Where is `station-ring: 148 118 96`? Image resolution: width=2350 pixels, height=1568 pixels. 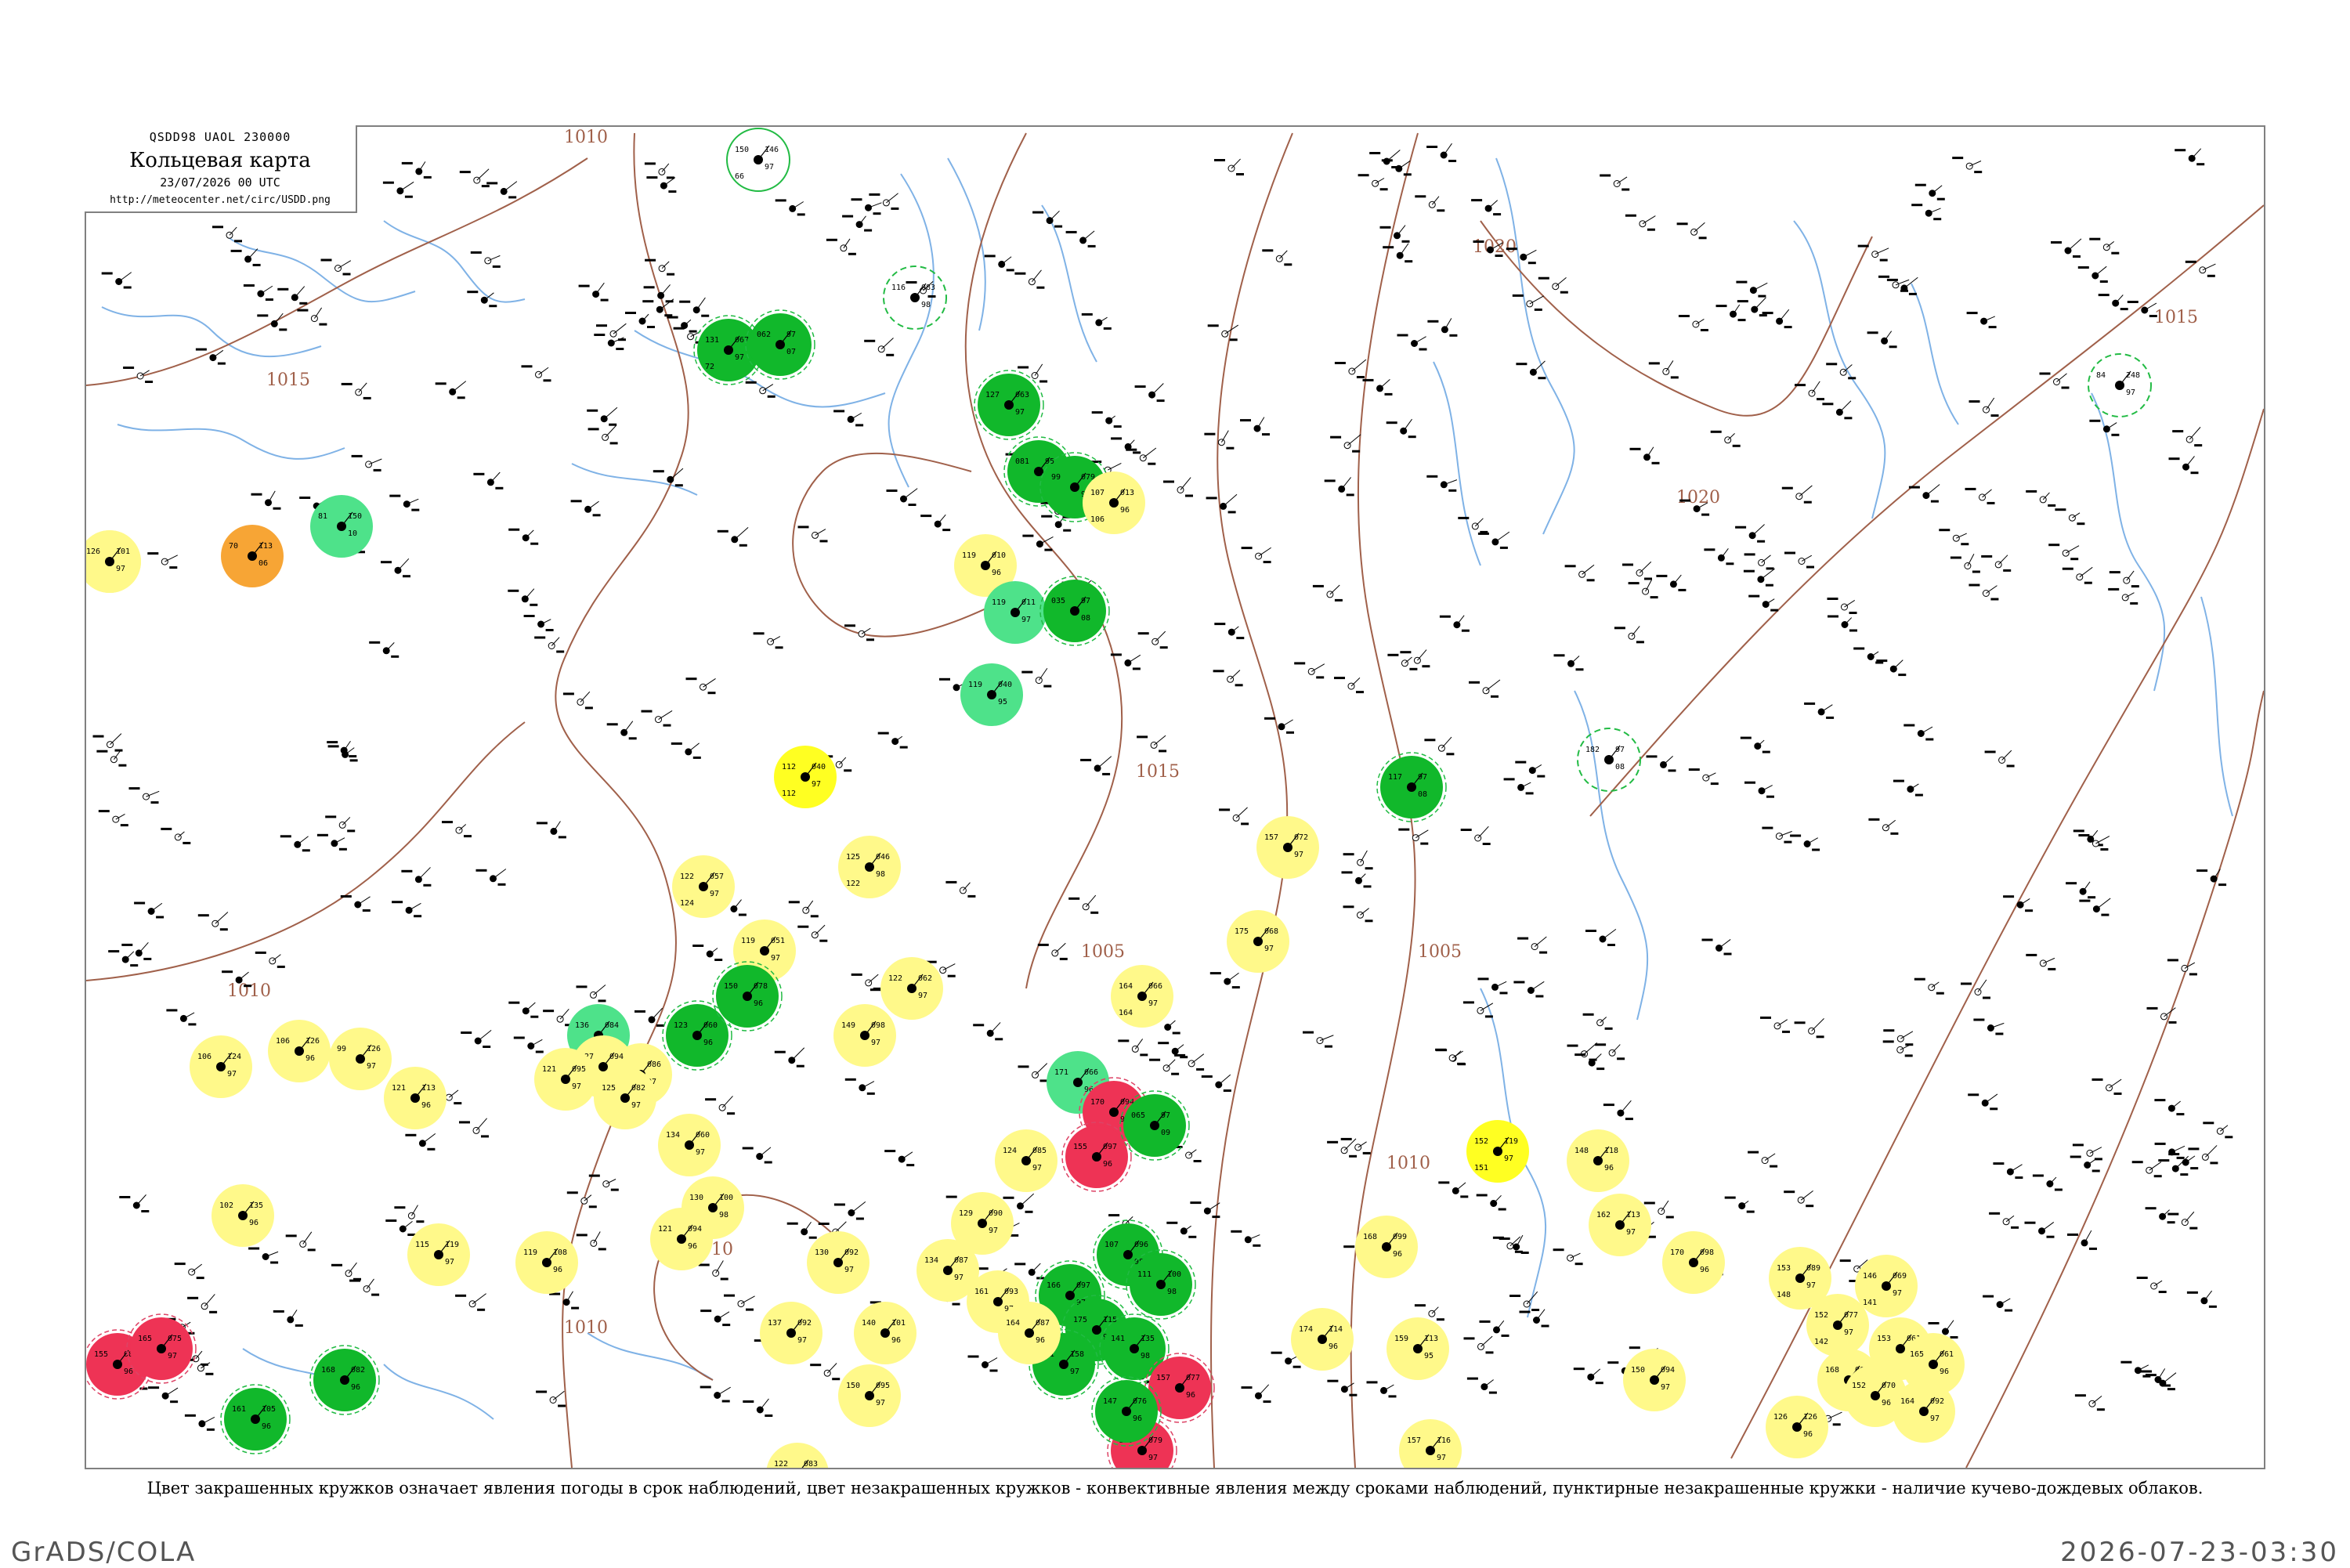
station-ring: 148 118 96 is located at coordinates (1598, 1160).